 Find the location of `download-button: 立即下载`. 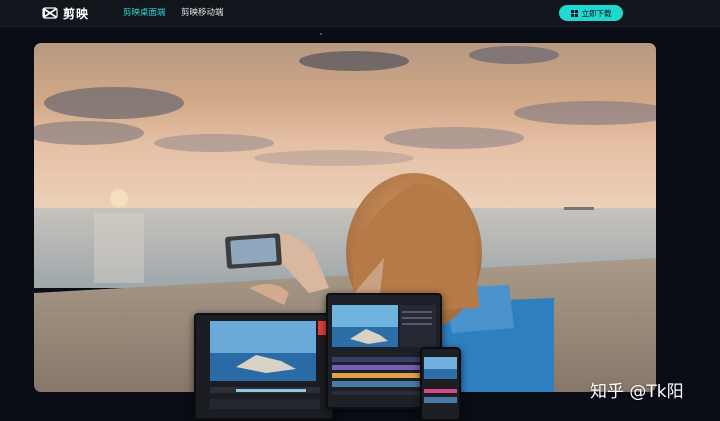

download-button: 立即下载 is located at coordinates (591, 13).